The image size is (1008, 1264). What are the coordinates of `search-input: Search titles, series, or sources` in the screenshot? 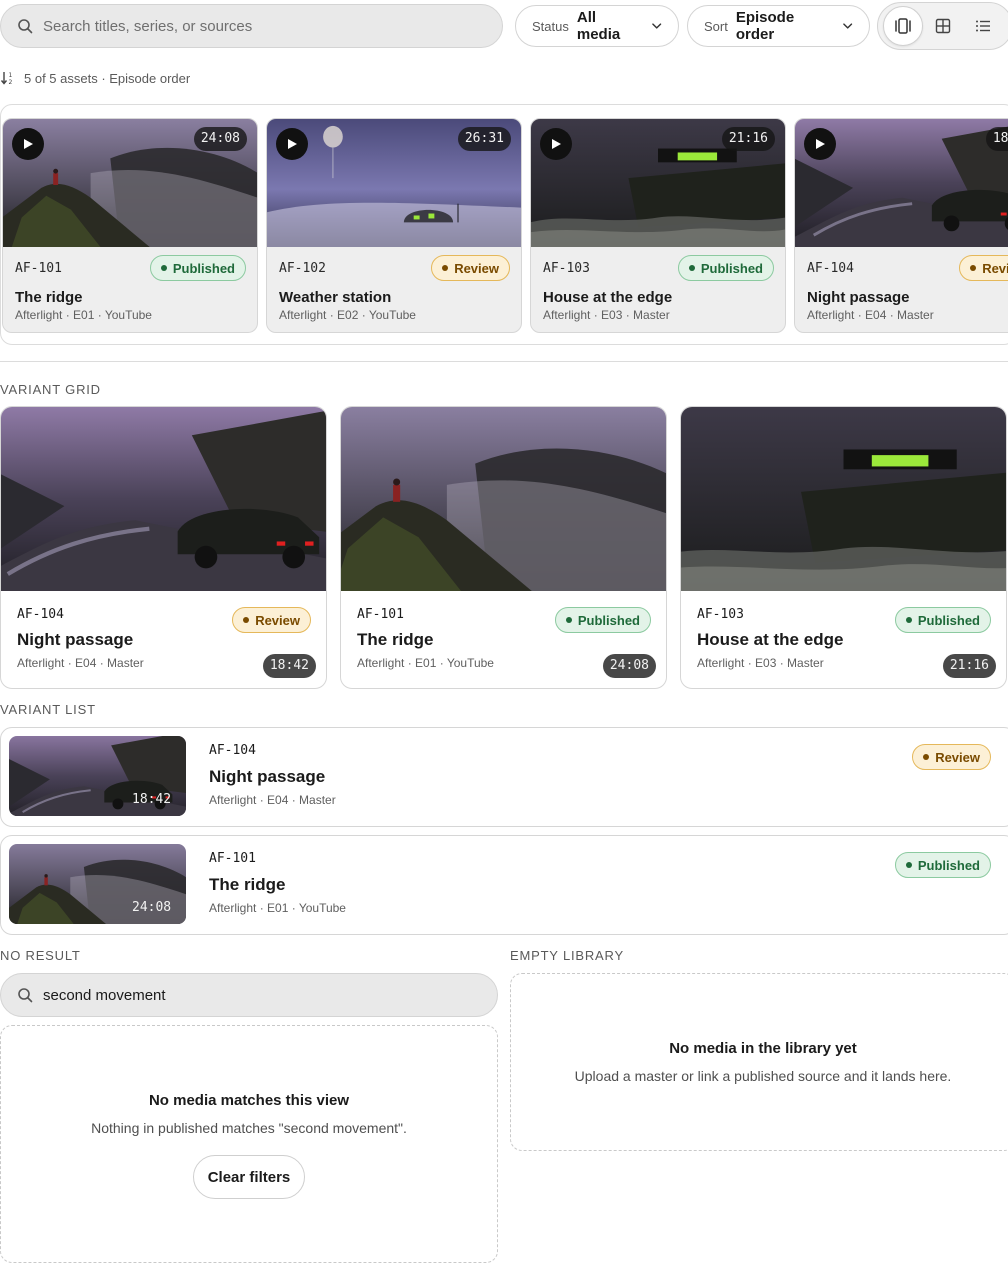 It's located at (251, 26).